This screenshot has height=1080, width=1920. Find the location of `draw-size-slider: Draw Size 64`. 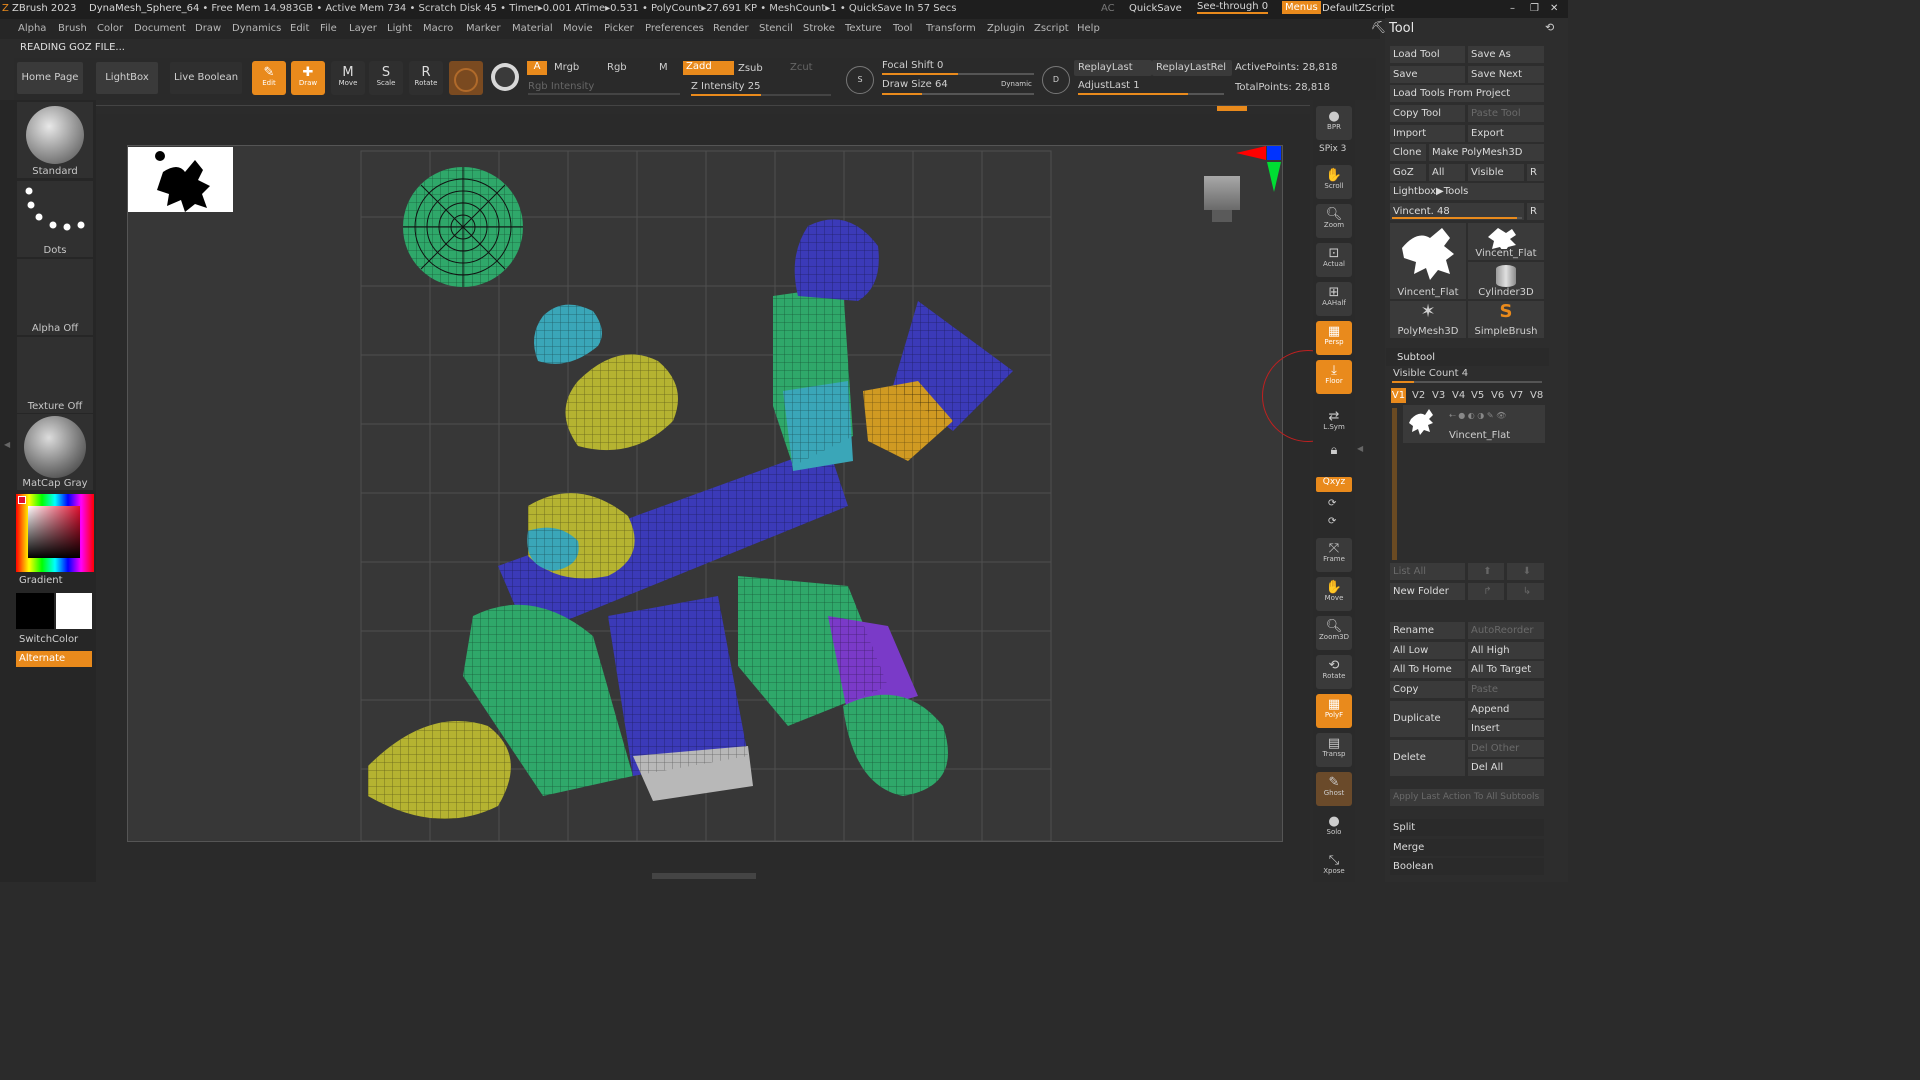

draw-size-slider: Draw Size 64 is located at coordinates (915, 84).